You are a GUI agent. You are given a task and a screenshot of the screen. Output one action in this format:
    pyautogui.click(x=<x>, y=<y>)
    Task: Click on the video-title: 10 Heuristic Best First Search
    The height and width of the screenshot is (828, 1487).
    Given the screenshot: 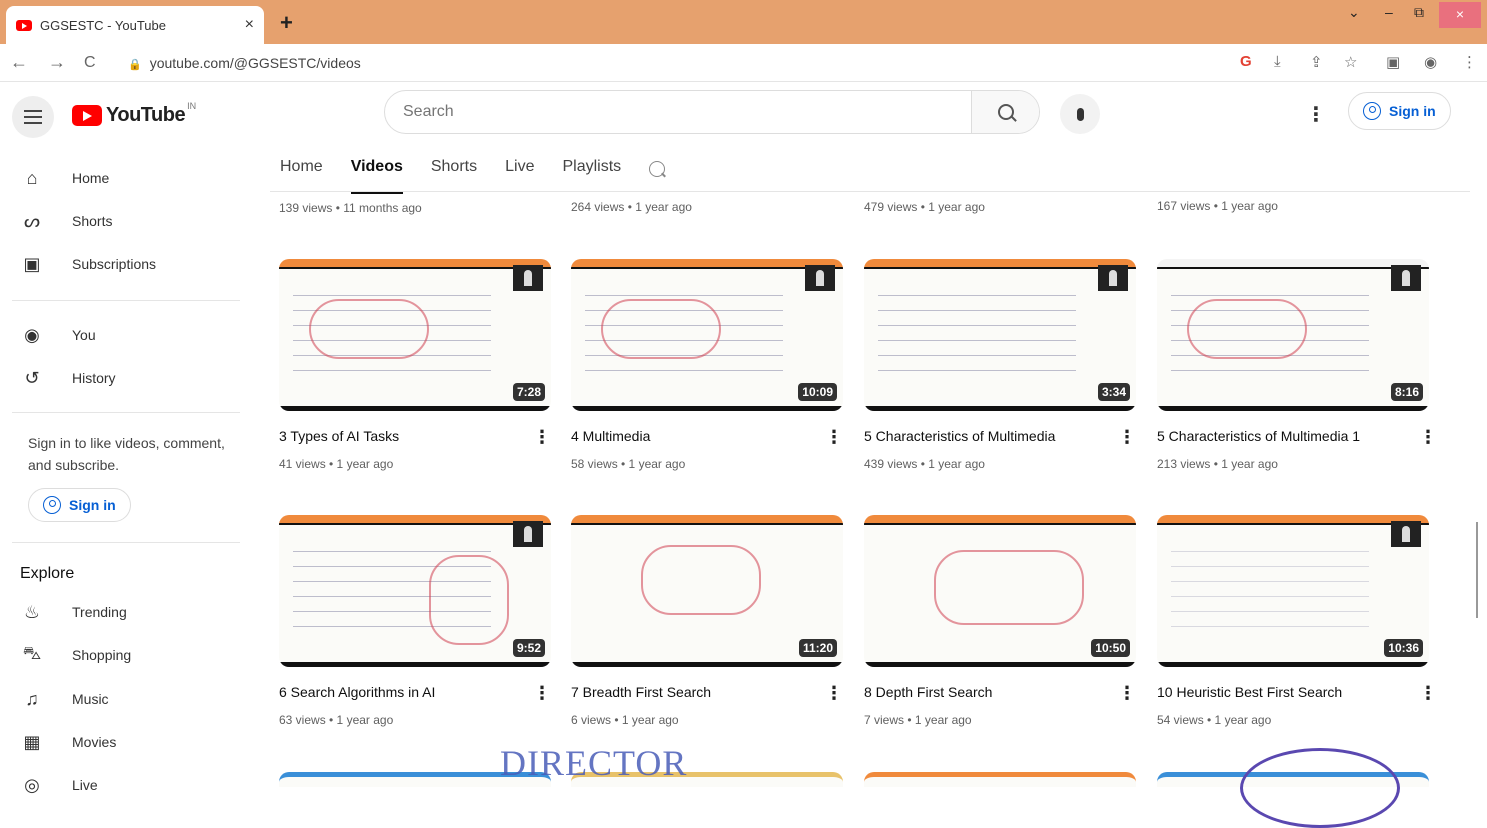 What is the action you would take?
    pyautogui.click(x=1249, y=692)
    